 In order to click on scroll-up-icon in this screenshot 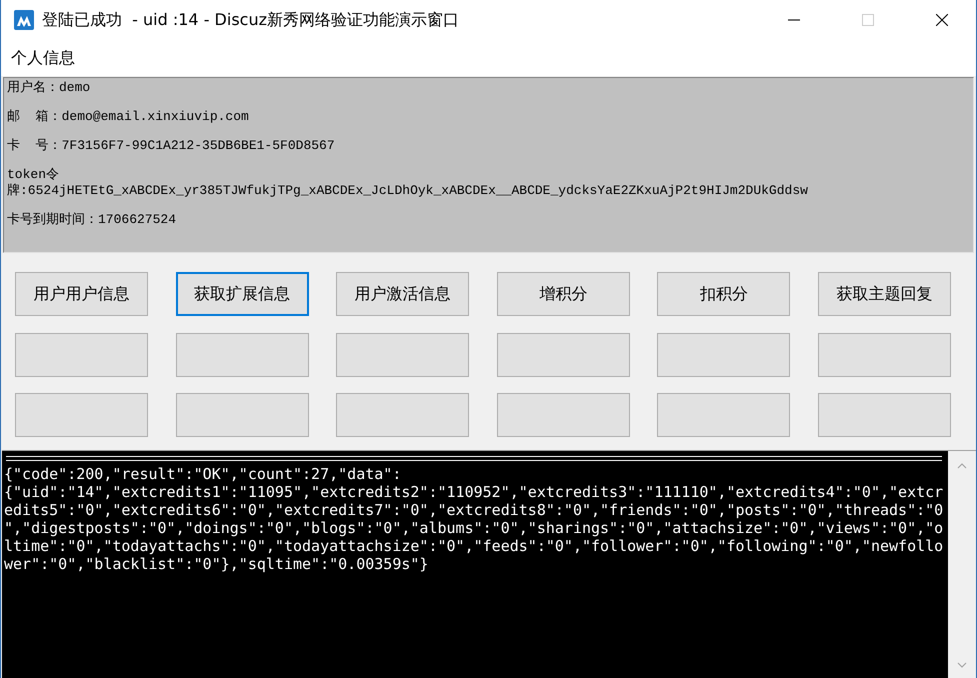, I will do `click(962, 466)`.